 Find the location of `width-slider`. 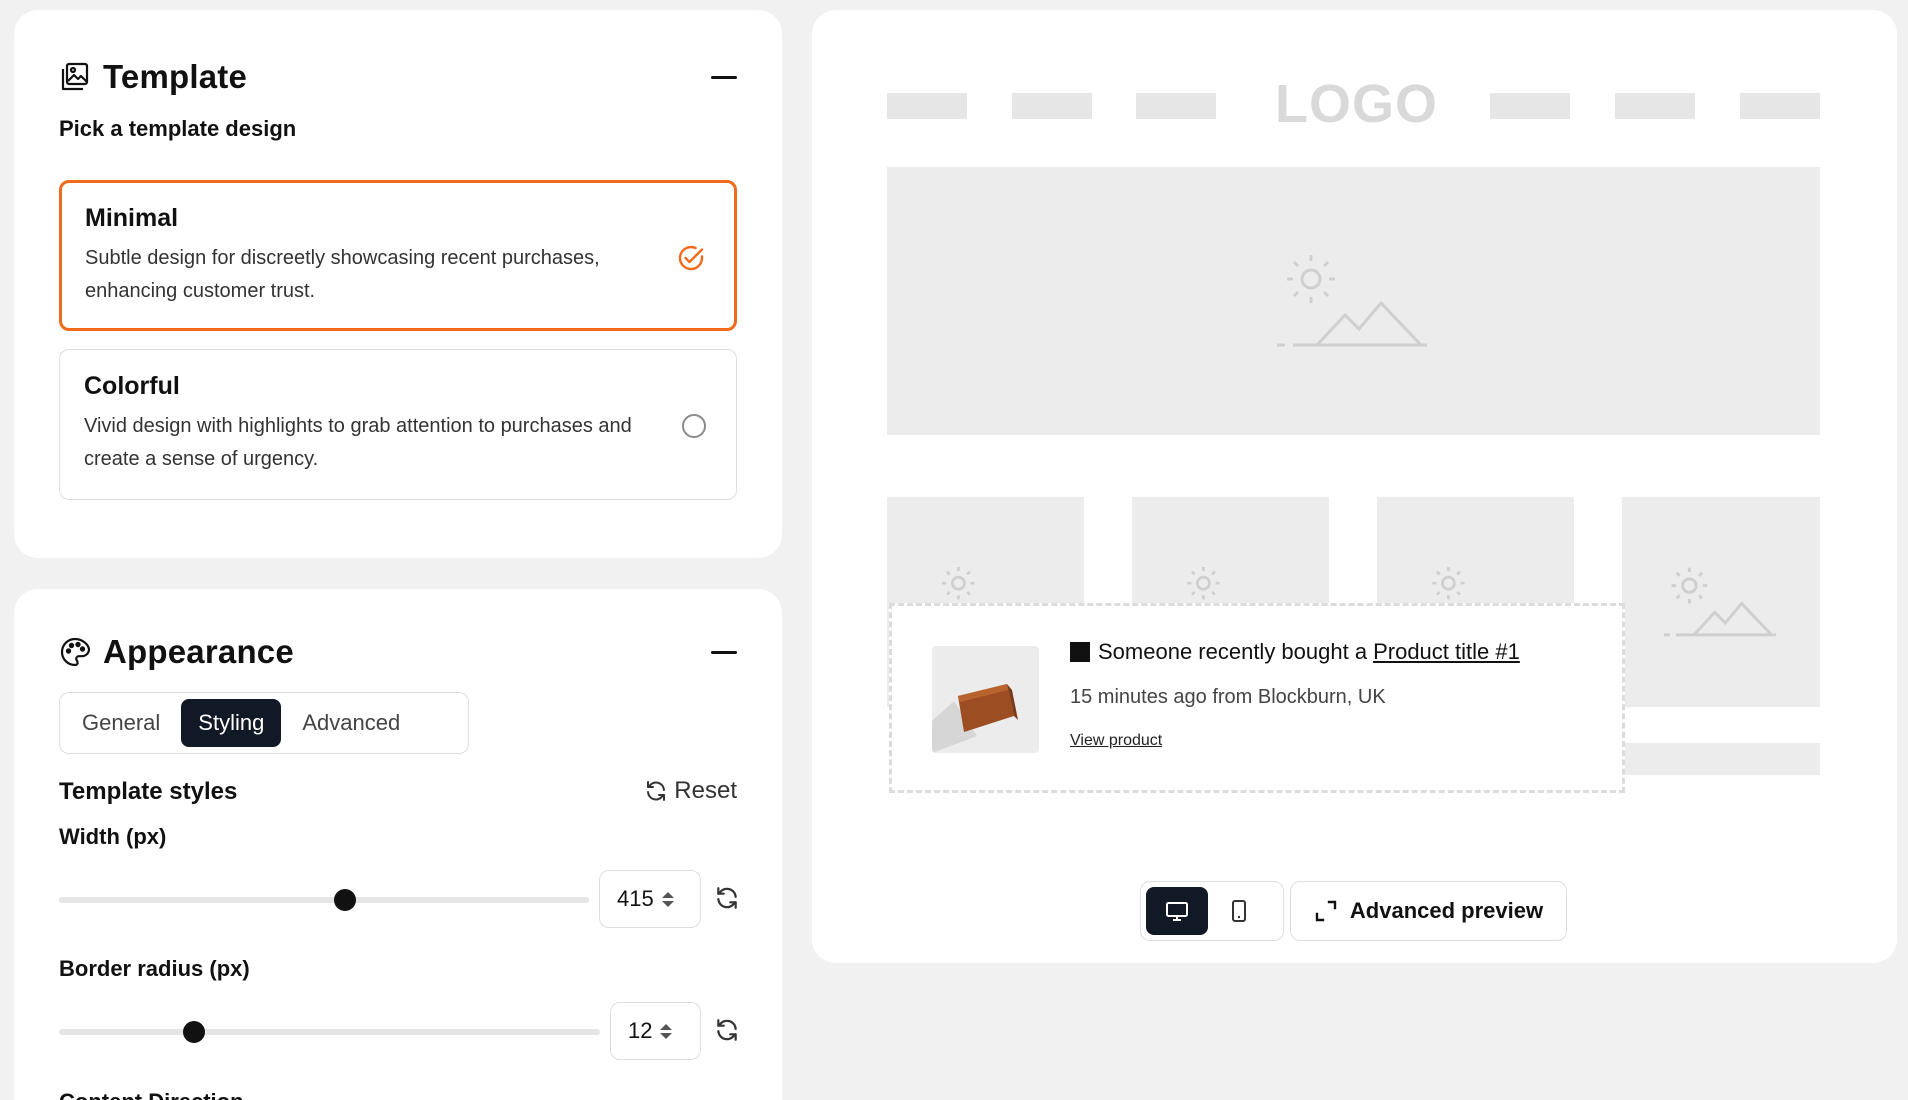

width-slider is located at coordinates (324, 900).